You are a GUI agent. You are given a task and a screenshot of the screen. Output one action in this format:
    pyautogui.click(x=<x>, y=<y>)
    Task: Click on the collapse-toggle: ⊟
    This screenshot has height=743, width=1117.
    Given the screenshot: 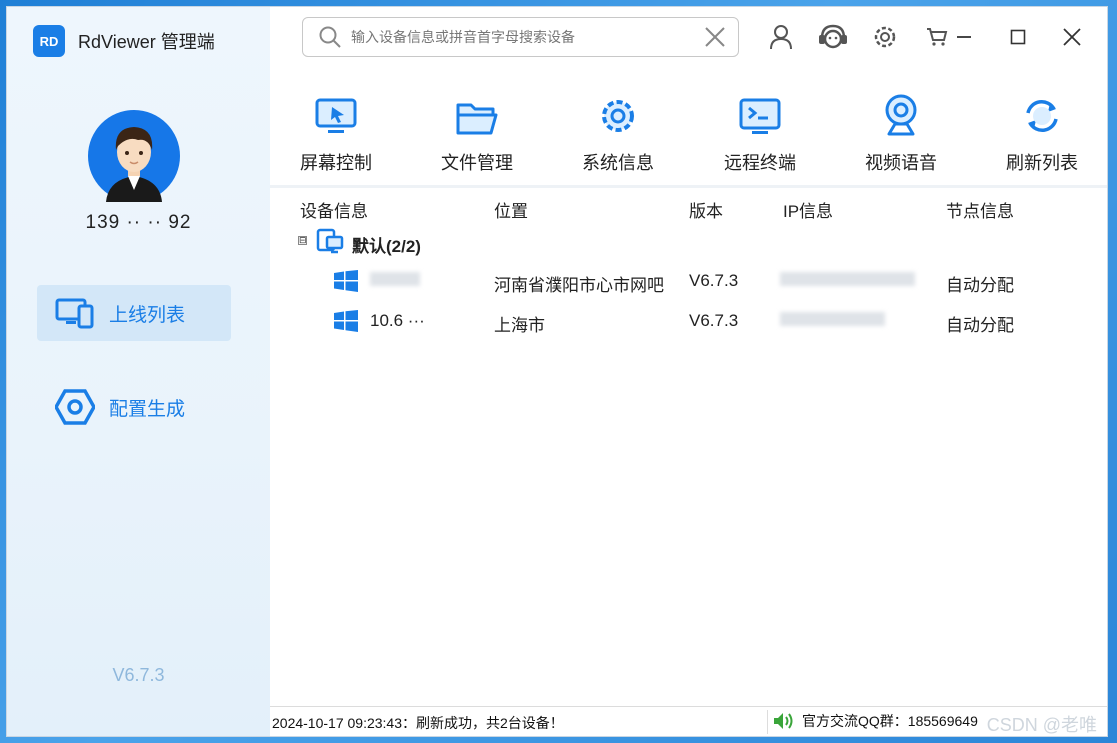 What is the action you would take?
    pyautogui.click(x=302, y=240)
    